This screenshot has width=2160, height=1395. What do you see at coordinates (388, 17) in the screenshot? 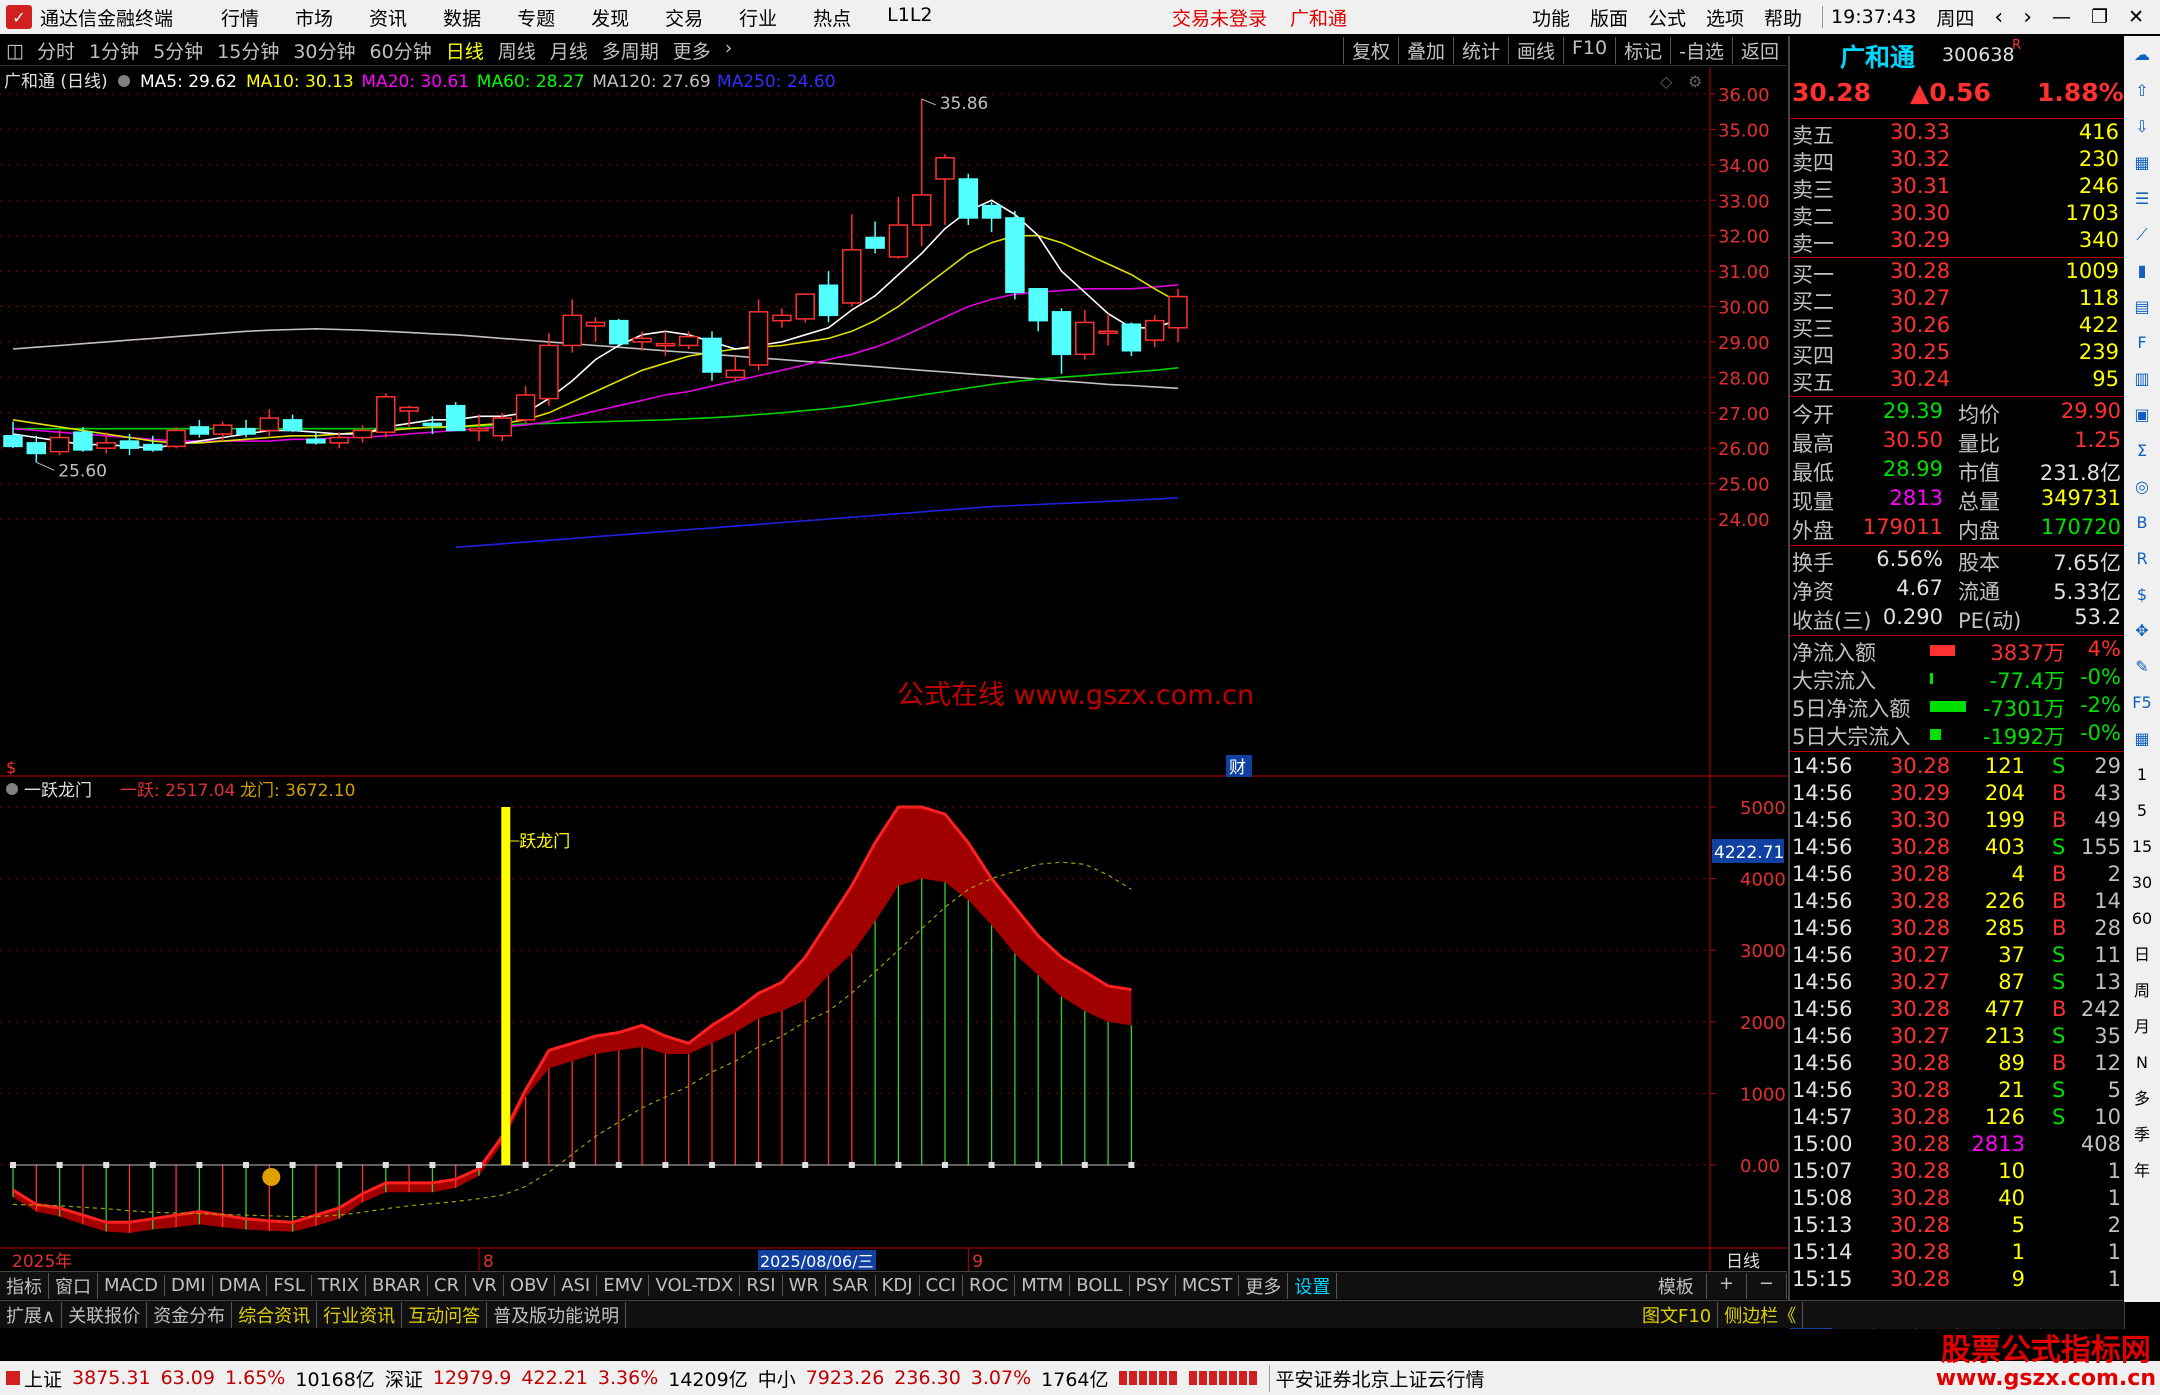
I see `menu-item: 资讯` at bounding box center [388, 17].